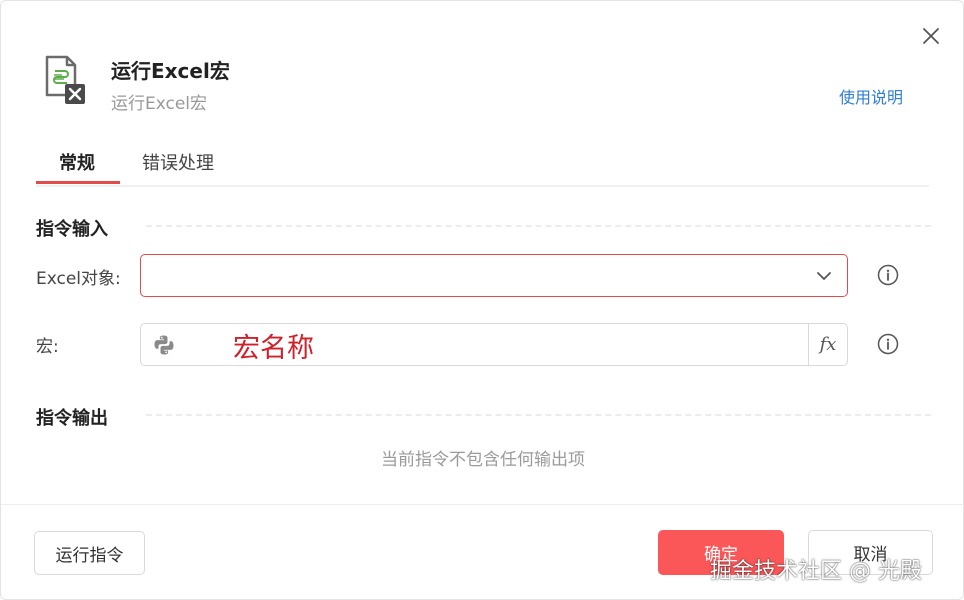 The height and width of the screenshot is (600, 964). What do you see at coordinates (824, 276) in the screenshot?
I see `chevron-down-icon` at bounding box center [824, 276].